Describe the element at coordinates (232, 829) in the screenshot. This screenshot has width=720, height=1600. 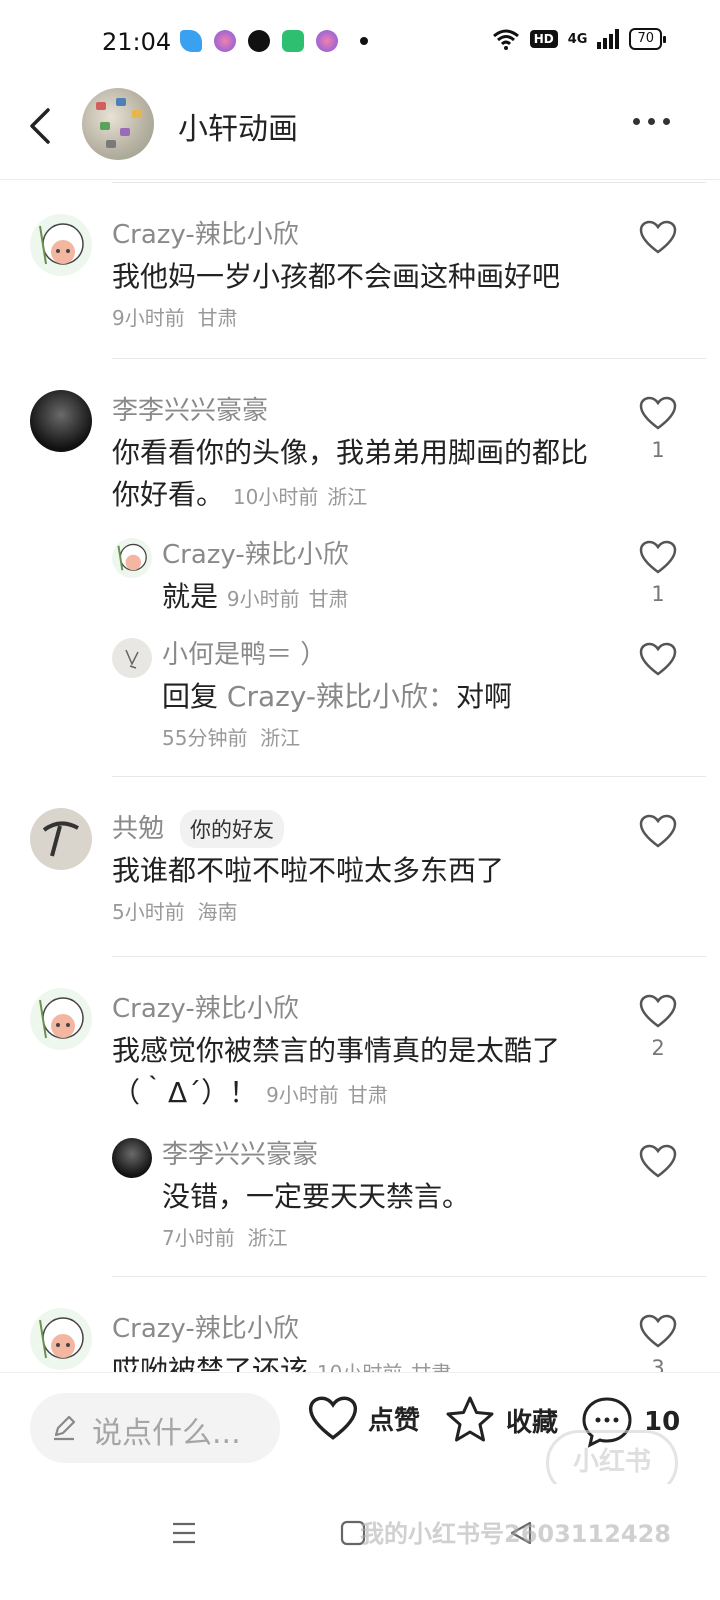
I see `friend-tag: 你的好友` at that location.